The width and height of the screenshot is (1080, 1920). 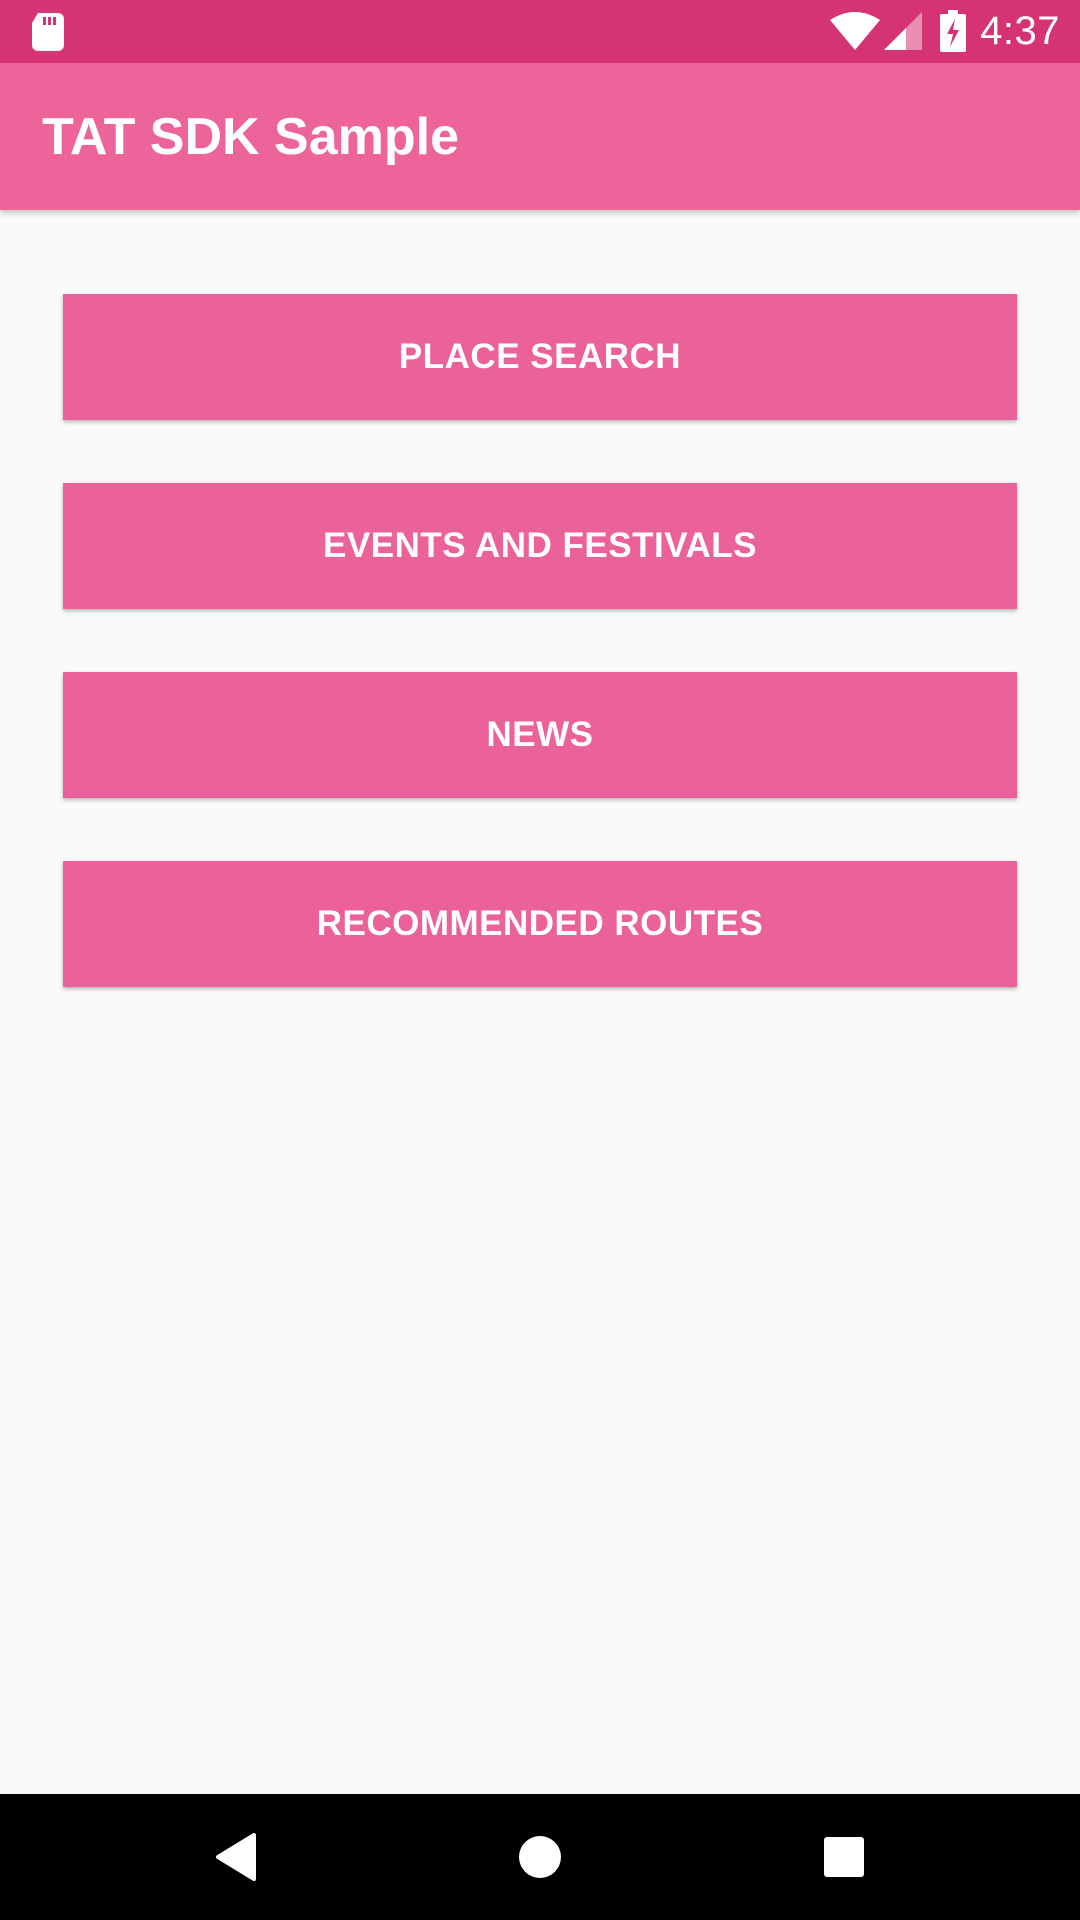 I want to click on events-and-festivals-button: EVENTS AND FESTIVALS, so click(x=540, y=546).